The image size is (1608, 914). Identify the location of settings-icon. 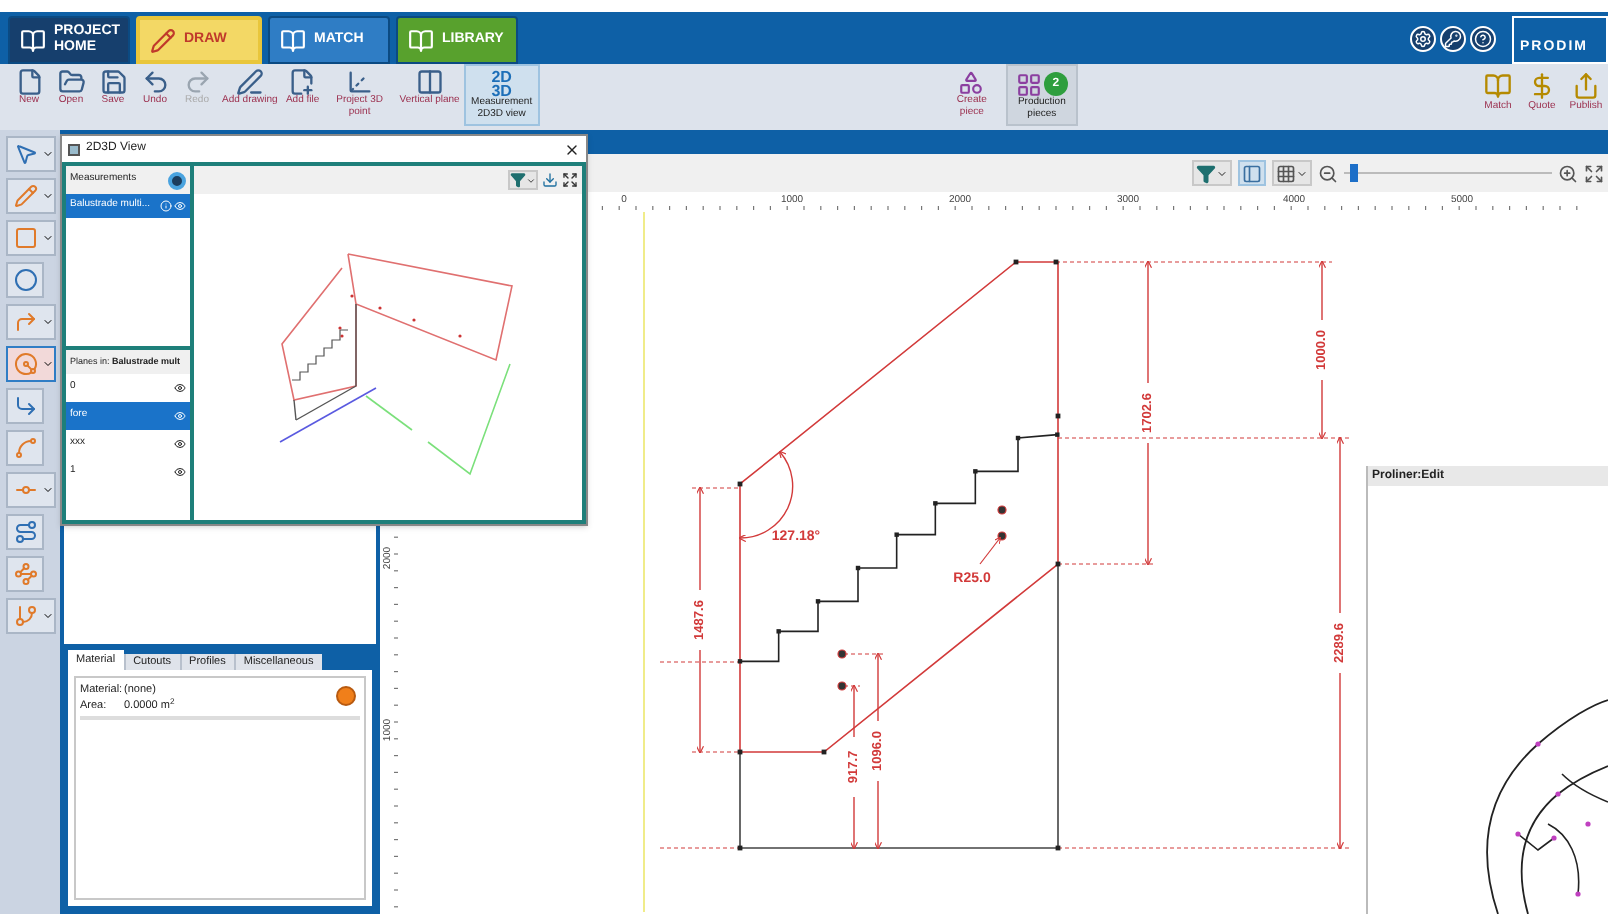
(1423, 38).